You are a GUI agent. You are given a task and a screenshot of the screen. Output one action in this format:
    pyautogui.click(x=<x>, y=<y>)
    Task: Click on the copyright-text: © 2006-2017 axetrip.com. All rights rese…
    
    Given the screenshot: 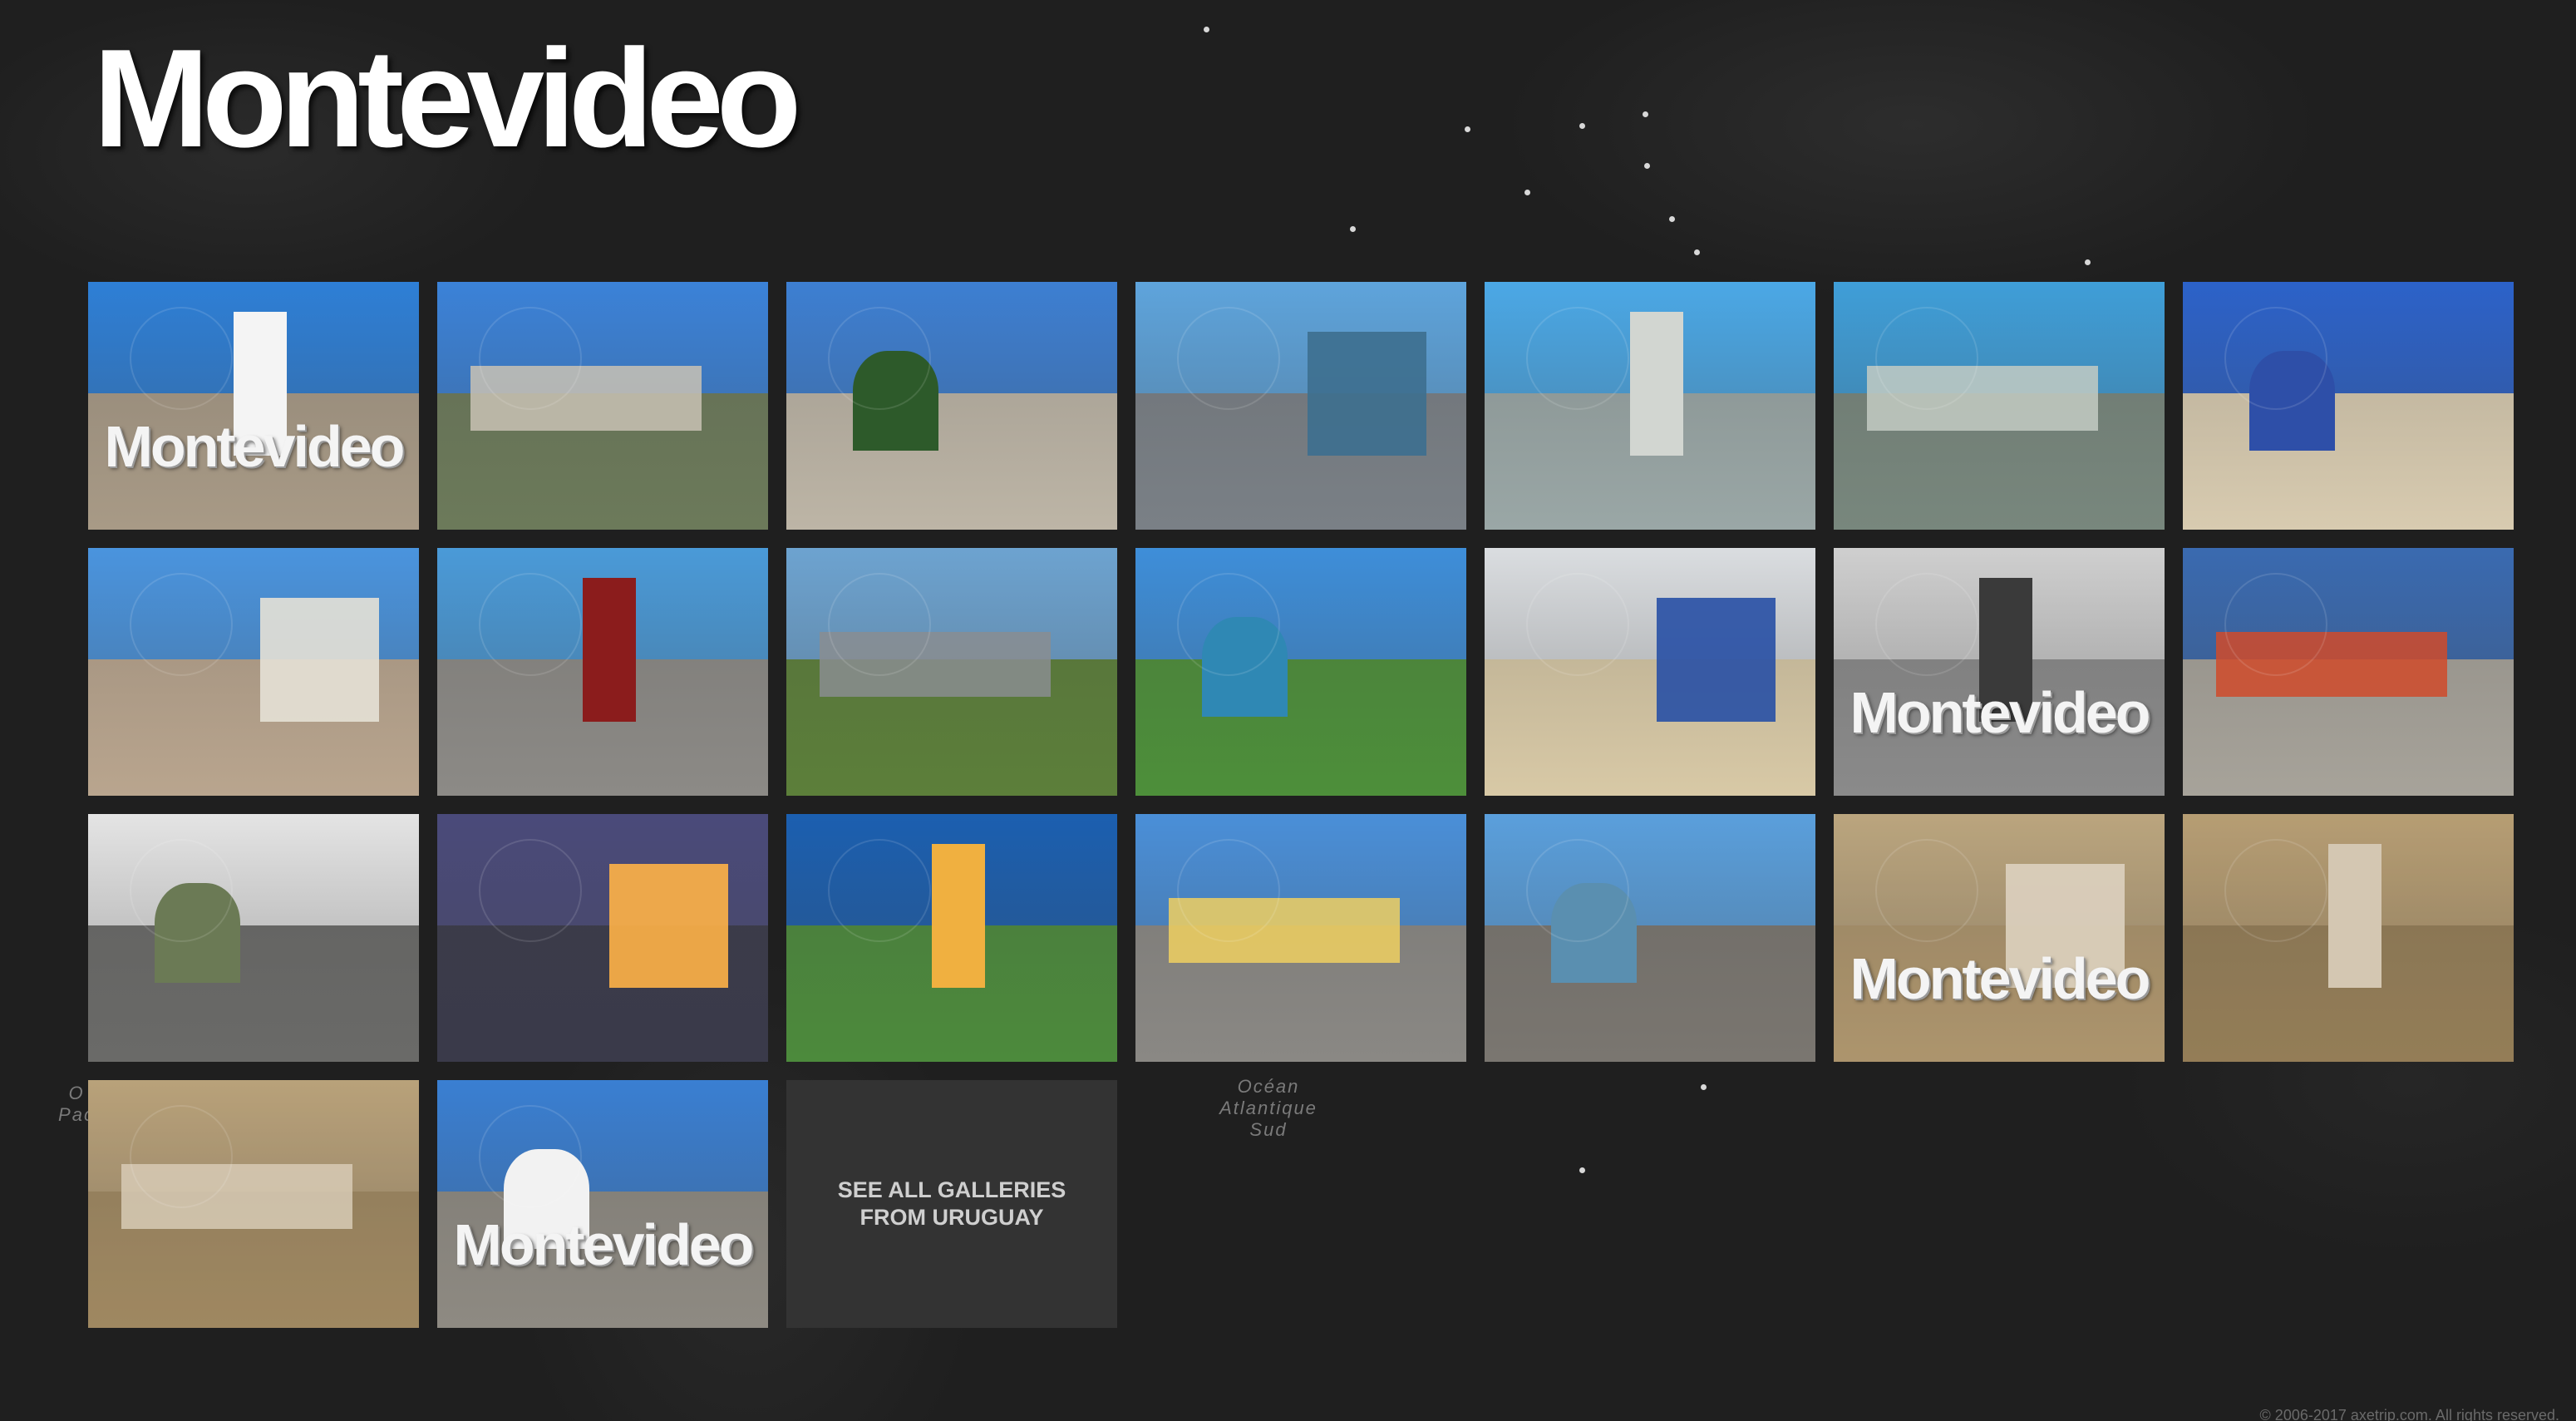 What is the action you would take?
    pyautogui.click(x=2409, y=1414)
    